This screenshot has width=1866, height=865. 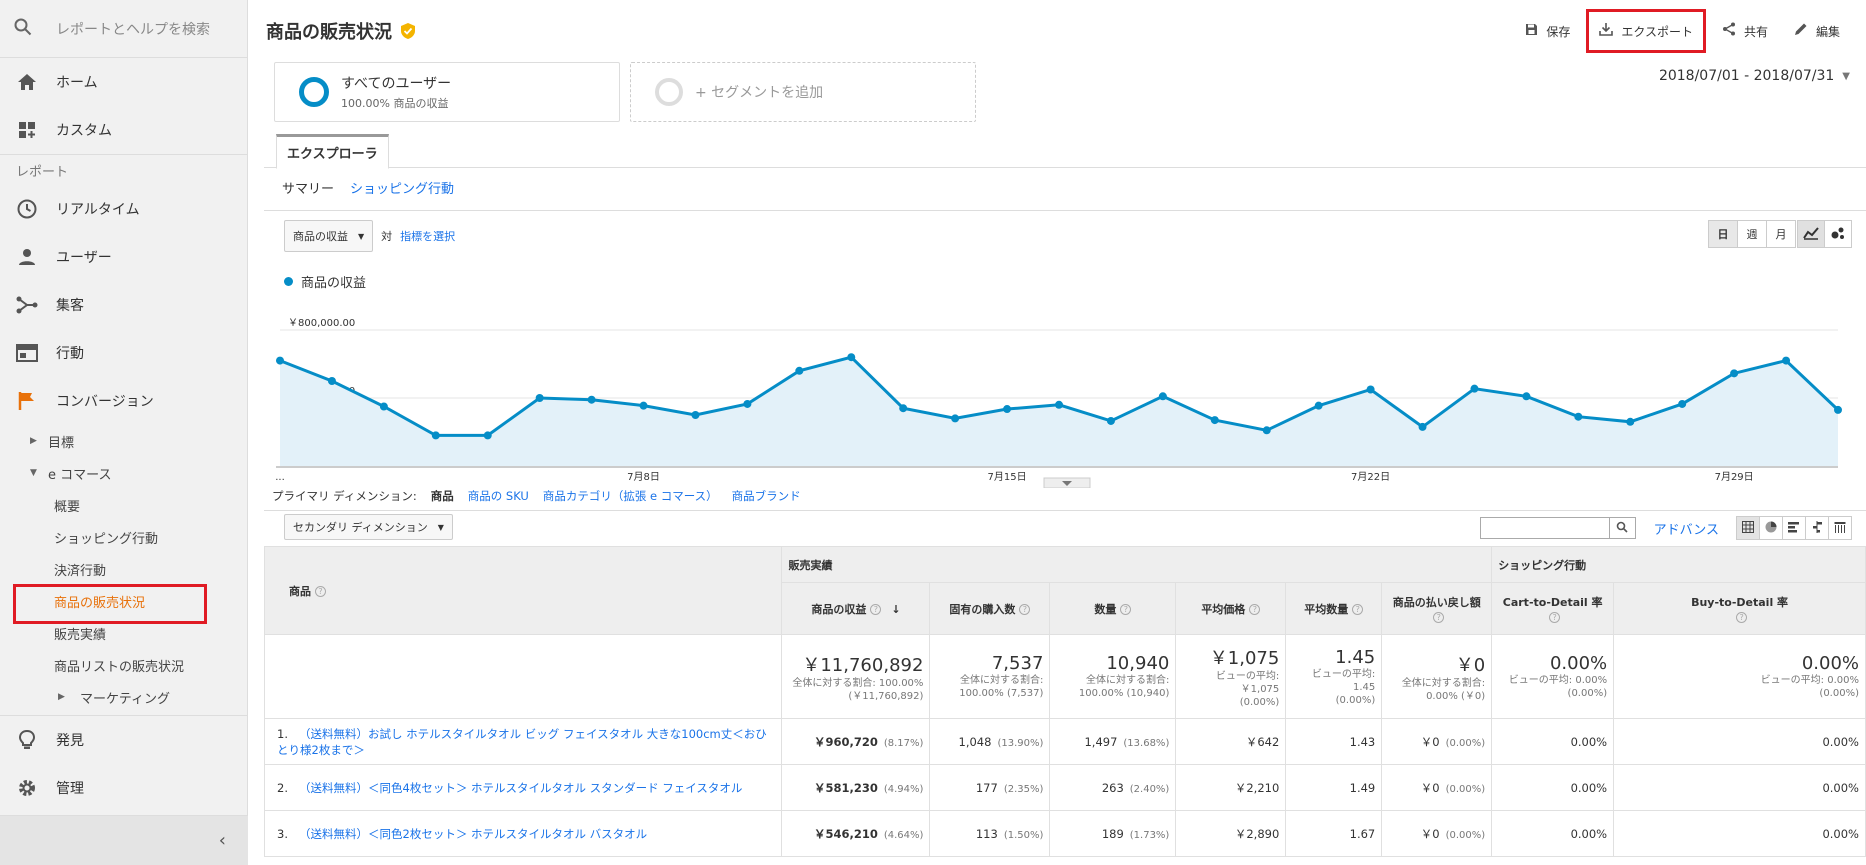 What do you see at coordinates (123, 665) in the screenshot?
I see `sidebar-item-product-list-performance: 商品リストの販売状況` at bounding box center [123, 665].